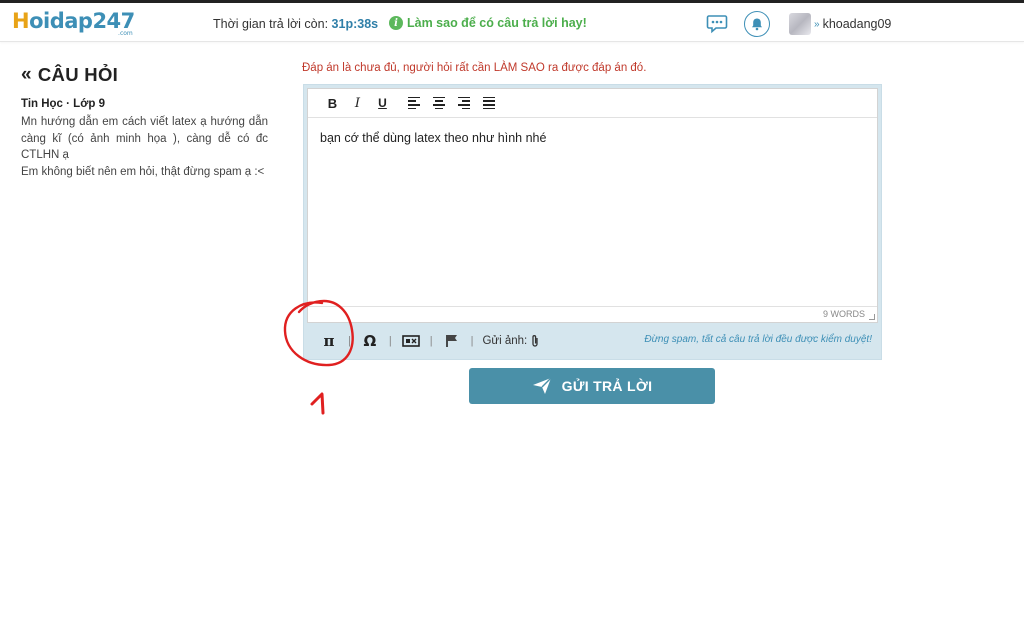  I want to click on bold-button: B, so click(332, 103).